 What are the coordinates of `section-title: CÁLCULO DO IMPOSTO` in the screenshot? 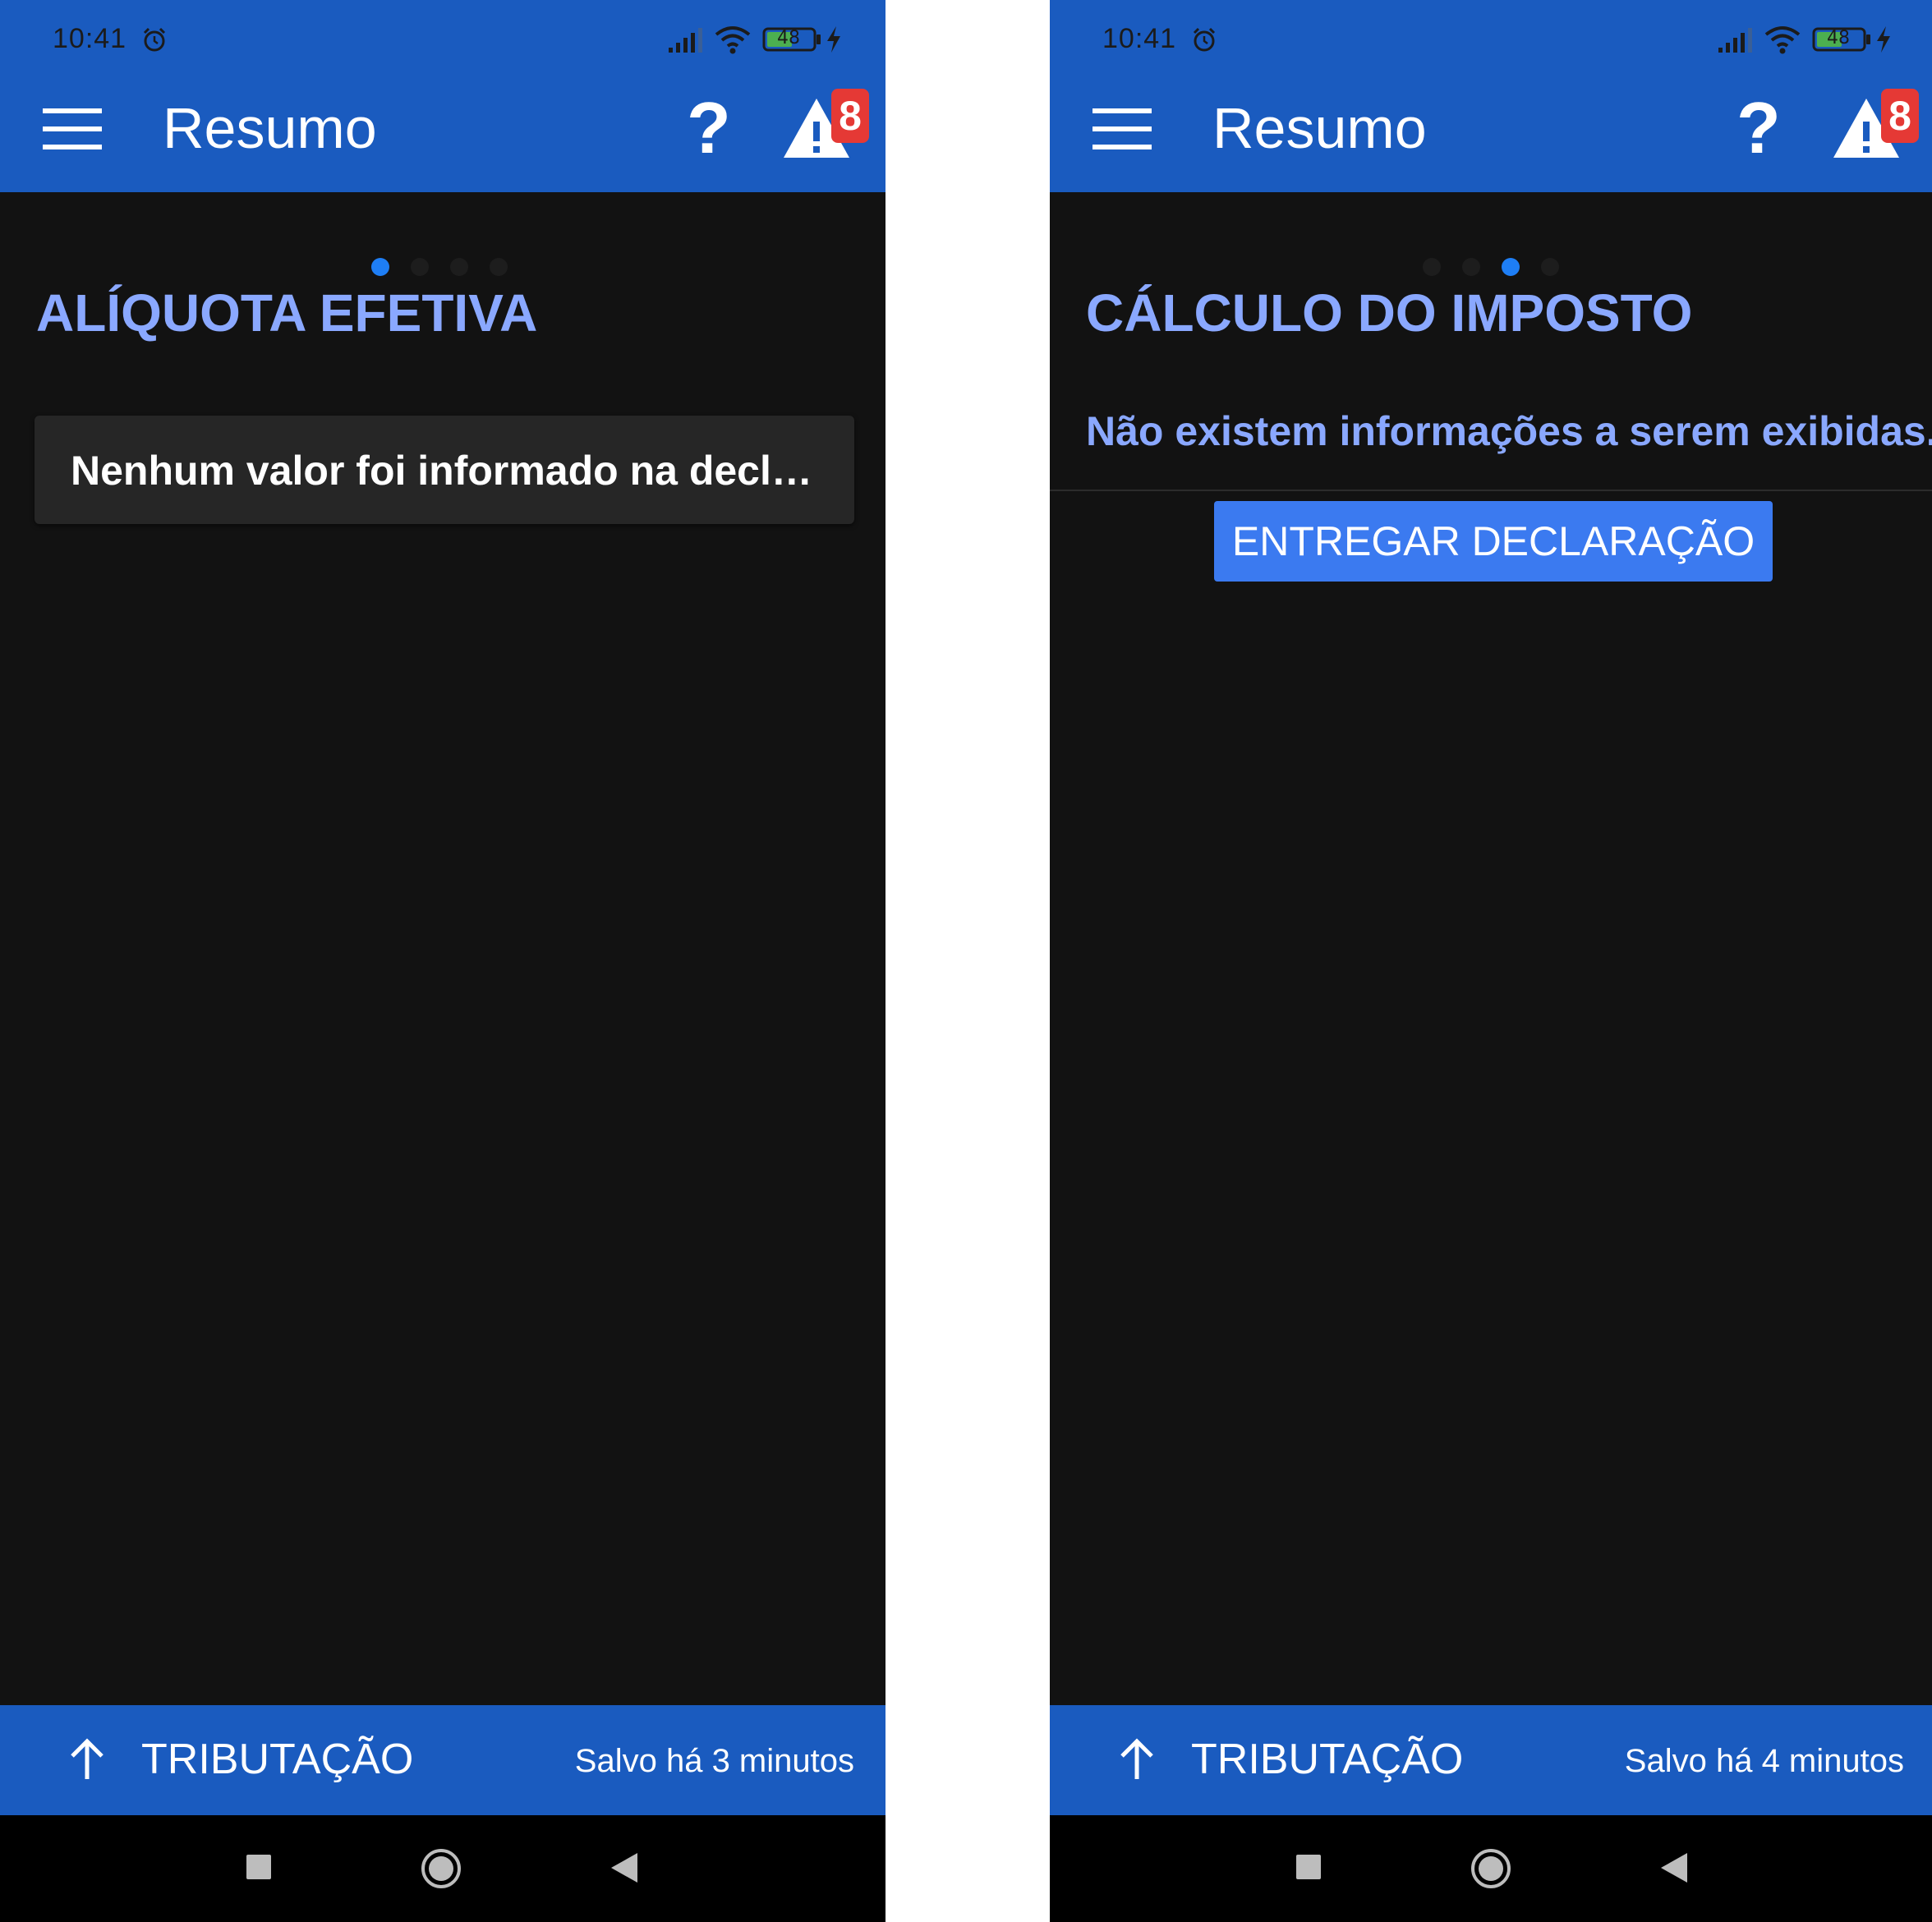 It's located at (1389, 313).